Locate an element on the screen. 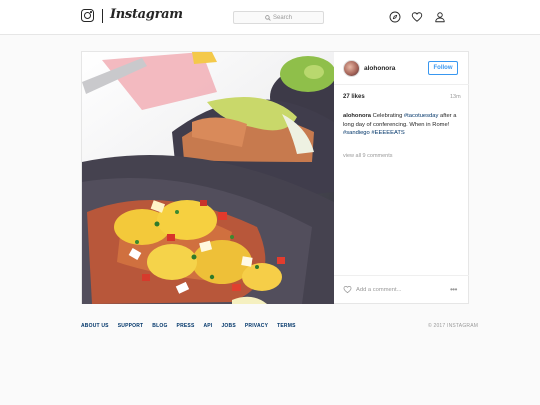 The image size is (540, 405). likes-count: 27 likes is located at coordinates (354, 97).